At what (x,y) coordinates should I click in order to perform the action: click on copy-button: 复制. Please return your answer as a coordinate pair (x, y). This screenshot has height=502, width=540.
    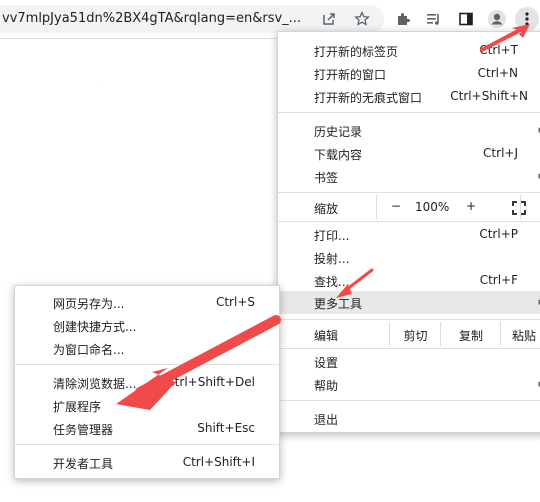
    Looking at the image, I should click on (470, 334).